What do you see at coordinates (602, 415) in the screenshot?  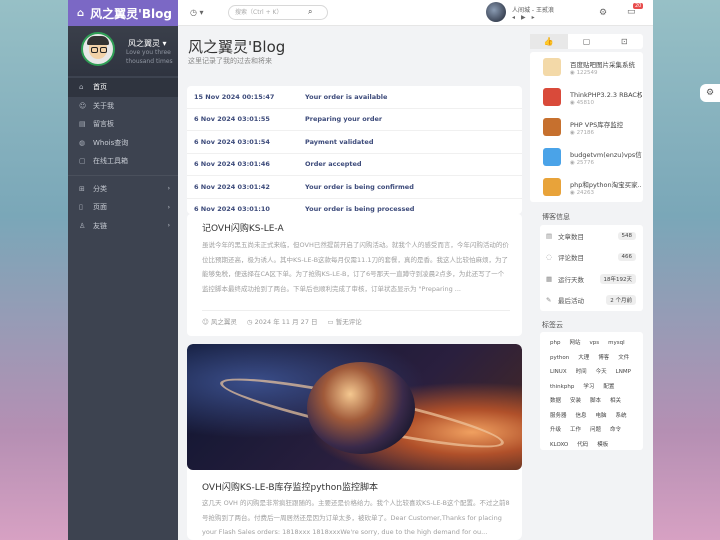 I see `tag: 电脑` at bounding box center [602, 415].